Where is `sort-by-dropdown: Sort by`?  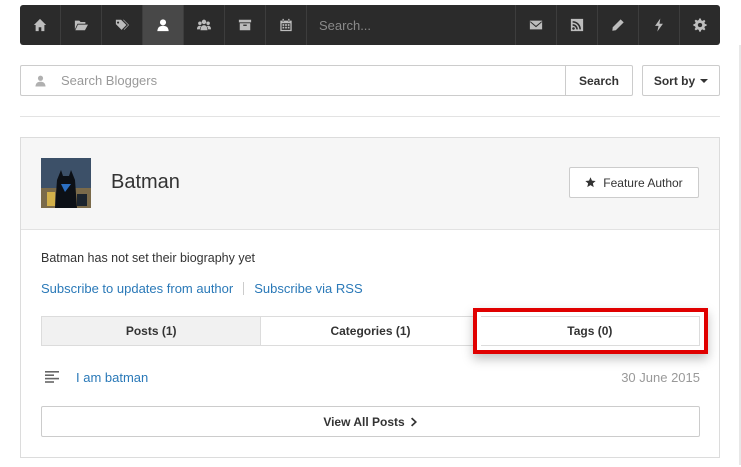
sort-by-dropdown: Sort by is located at coordinates (681, 80).